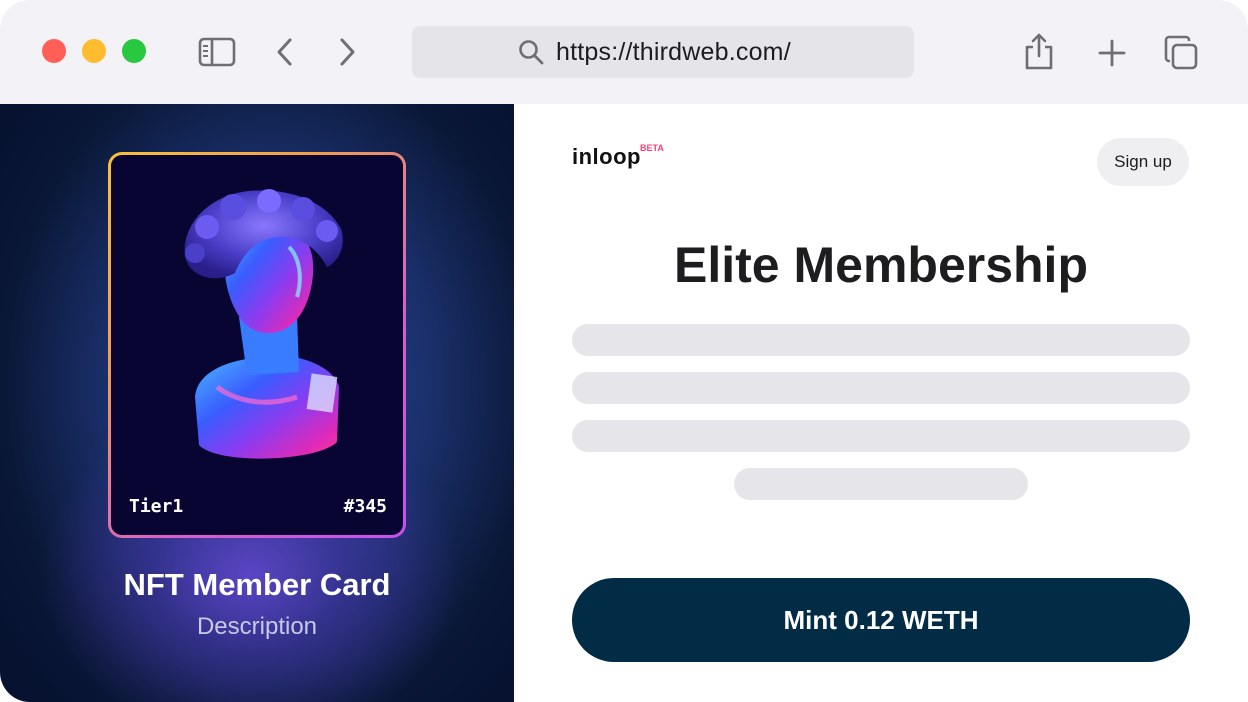 This screenshot has width=1248, height=702. I want to click on nft-description: Description, so click(257, 626).